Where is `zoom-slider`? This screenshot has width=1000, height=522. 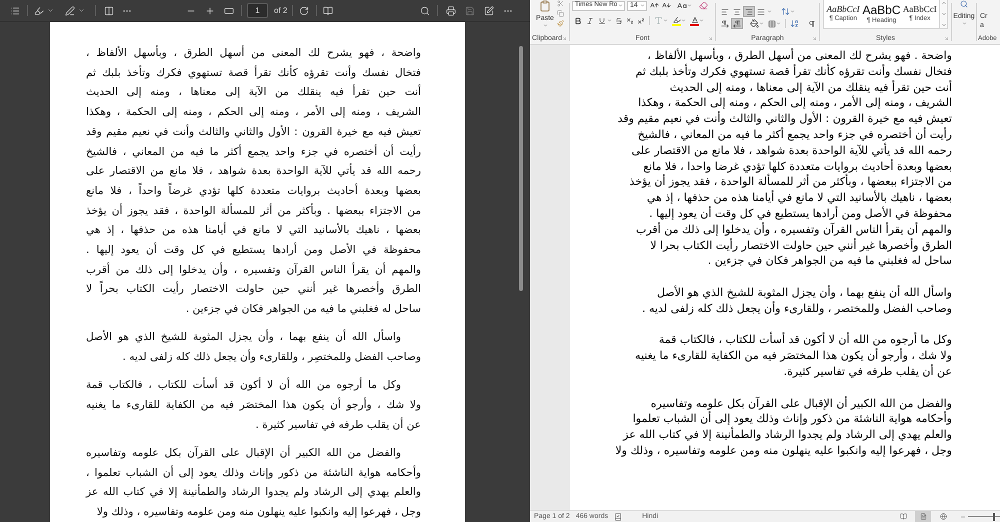 zoom-slider is located at coordinates (984, 516).